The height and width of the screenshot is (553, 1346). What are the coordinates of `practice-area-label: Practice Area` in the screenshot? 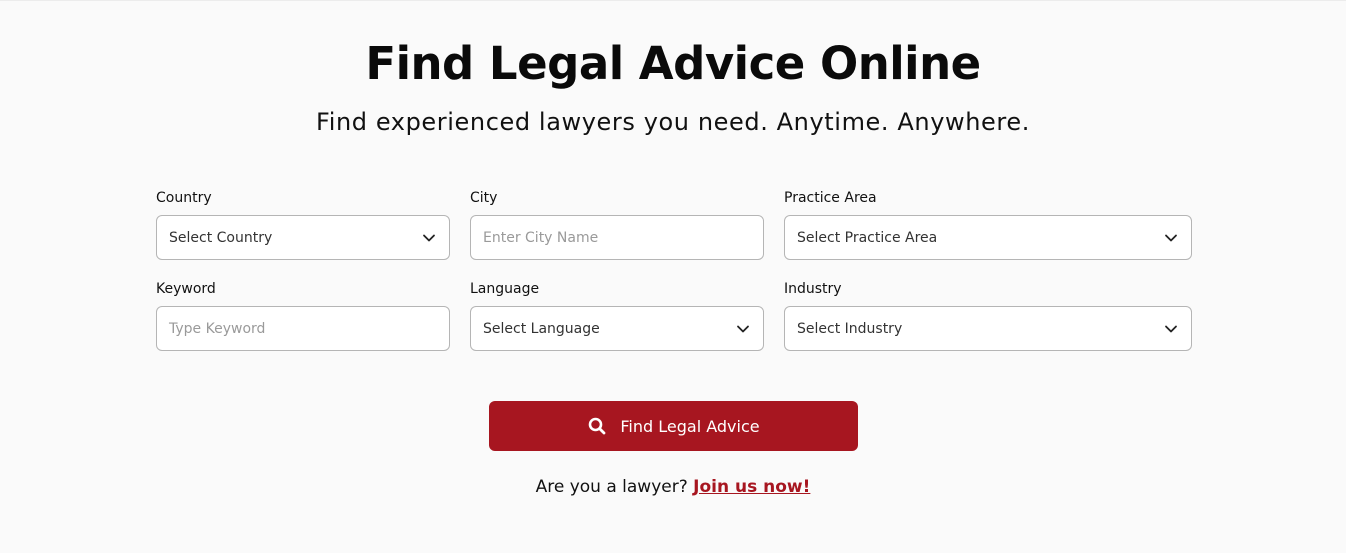 It's located at (830, 198).